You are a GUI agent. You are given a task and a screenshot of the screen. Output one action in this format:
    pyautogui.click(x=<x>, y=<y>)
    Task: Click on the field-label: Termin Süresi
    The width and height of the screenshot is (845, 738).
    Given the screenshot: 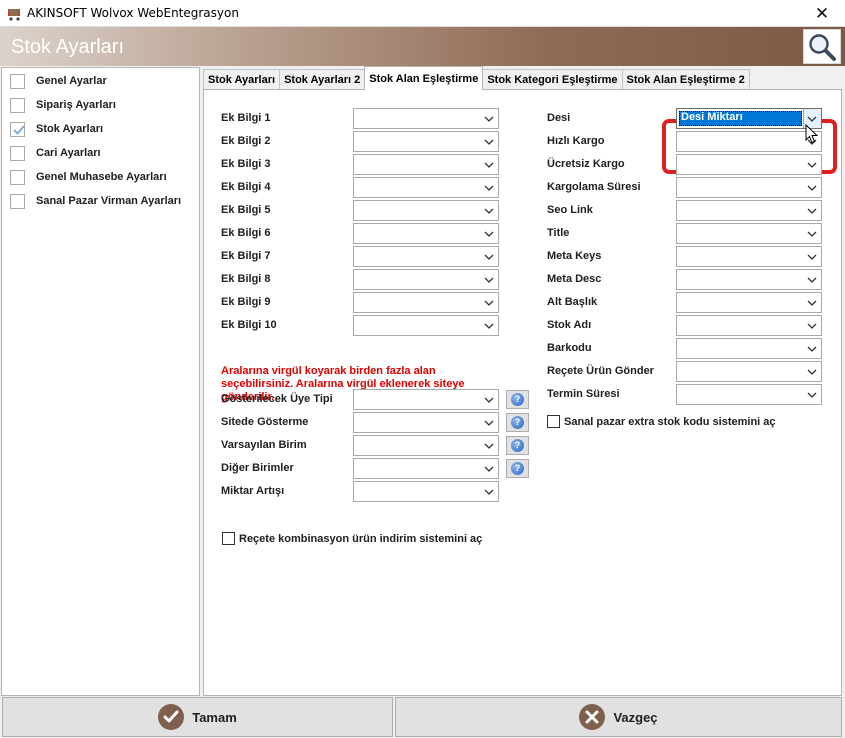 What is the action you would take?
    pyautogui.click(x=583, y=394)
    